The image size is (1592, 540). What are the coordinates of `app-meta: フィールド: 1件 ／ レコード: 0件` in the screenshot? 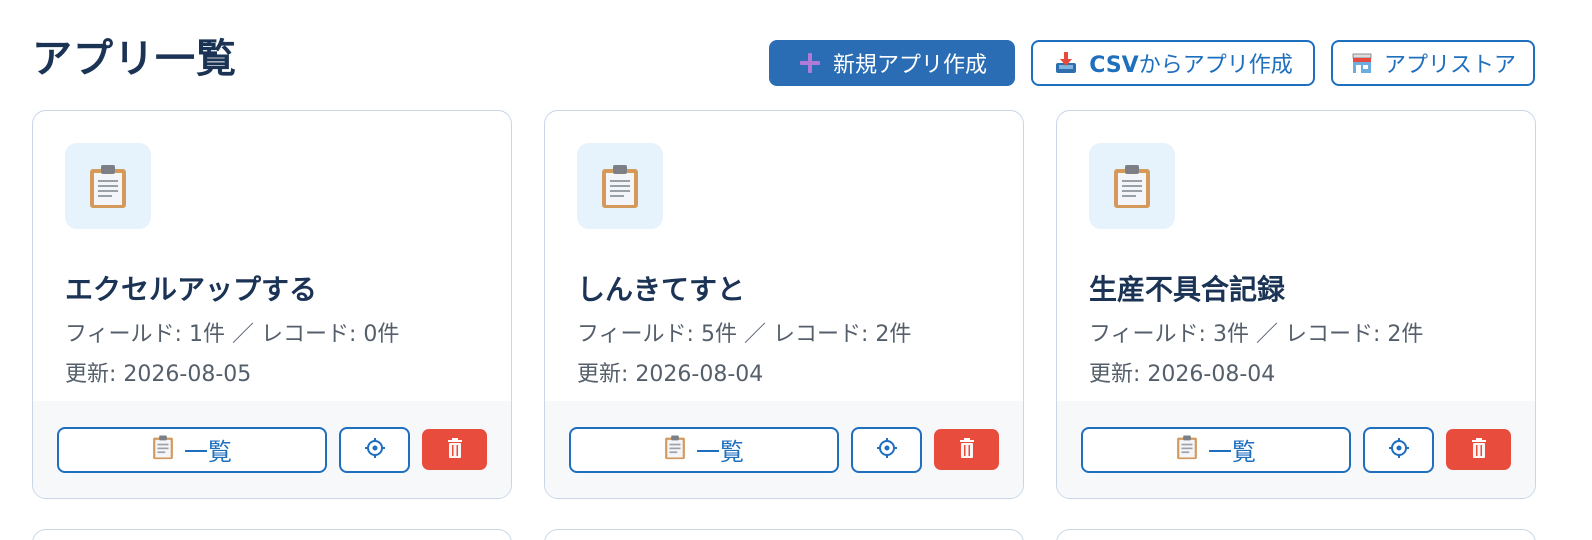 It's located at (232, 334).